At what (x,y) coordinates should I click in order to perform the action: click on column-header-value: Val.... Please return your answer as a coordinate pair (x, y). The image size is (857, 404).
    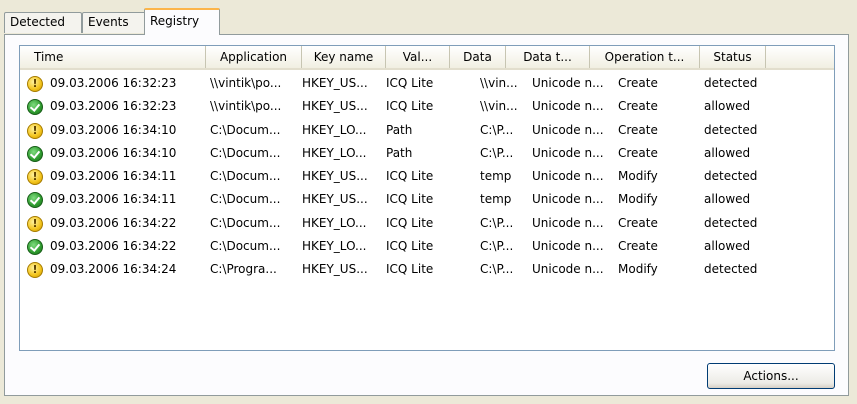
    Looking at the image, I should click on (418, 57).